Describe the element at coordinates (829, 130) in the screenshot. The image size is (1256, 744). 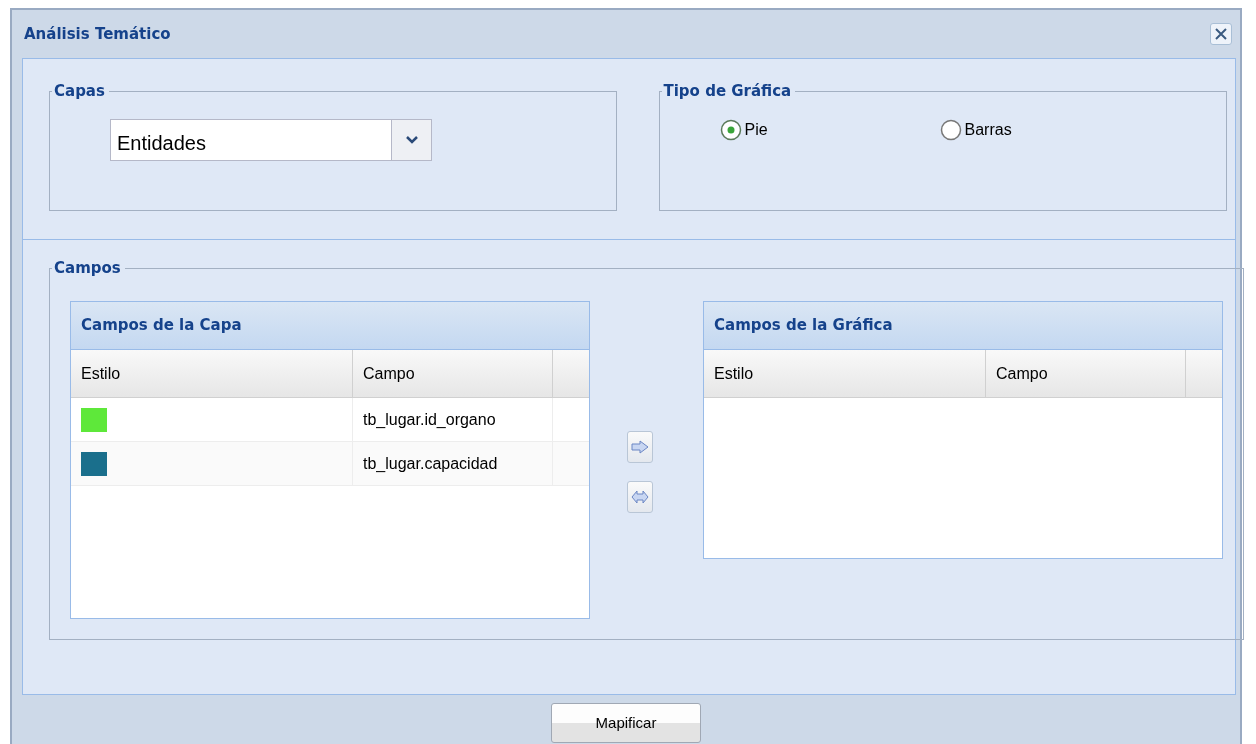
I see `radio-option: Pie` at that location.